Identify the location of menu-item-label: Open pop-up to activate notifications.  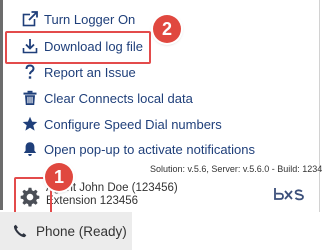
(150, 149).